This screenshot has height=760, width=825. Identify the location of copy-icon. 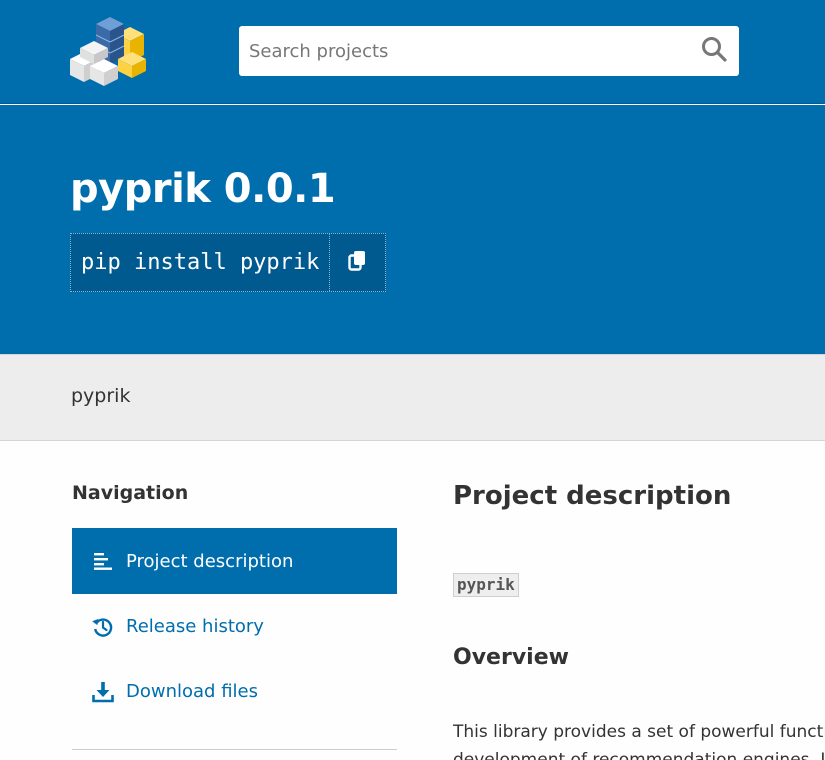
(358, 263).